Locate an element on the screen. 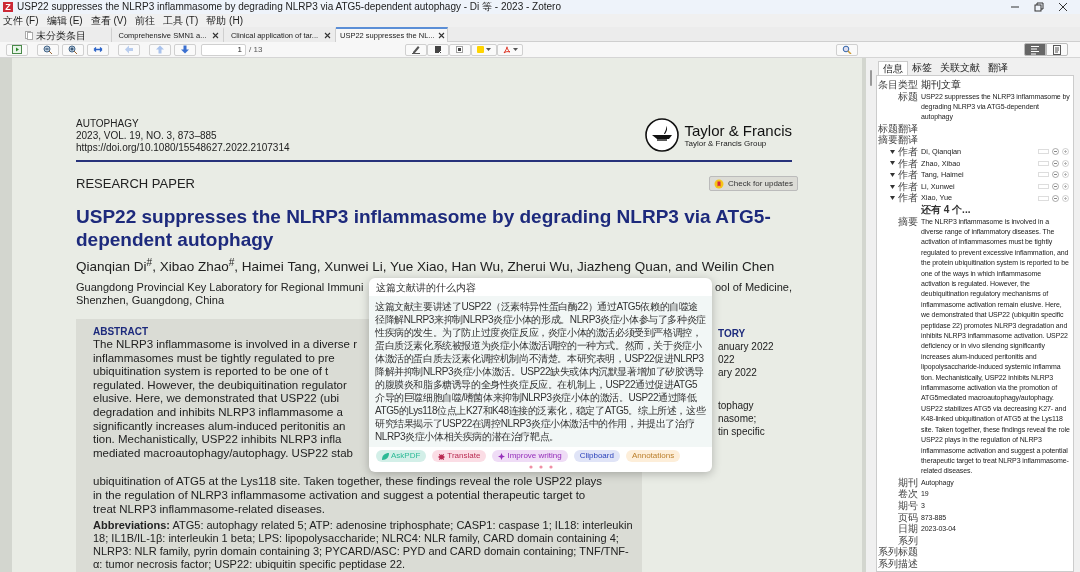 The height and width of the screenshot is (572, 1080). question-text: 这篇文献讲的什么内容 is located at coordinates (426, 288).